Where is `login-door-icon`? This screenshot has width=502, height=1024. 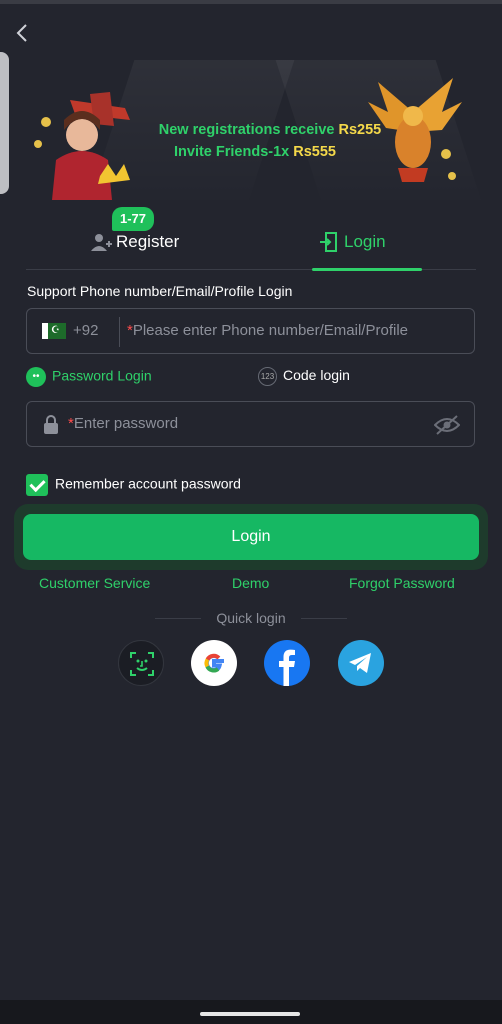 login-door-icon is located at coordinates (328, 242).